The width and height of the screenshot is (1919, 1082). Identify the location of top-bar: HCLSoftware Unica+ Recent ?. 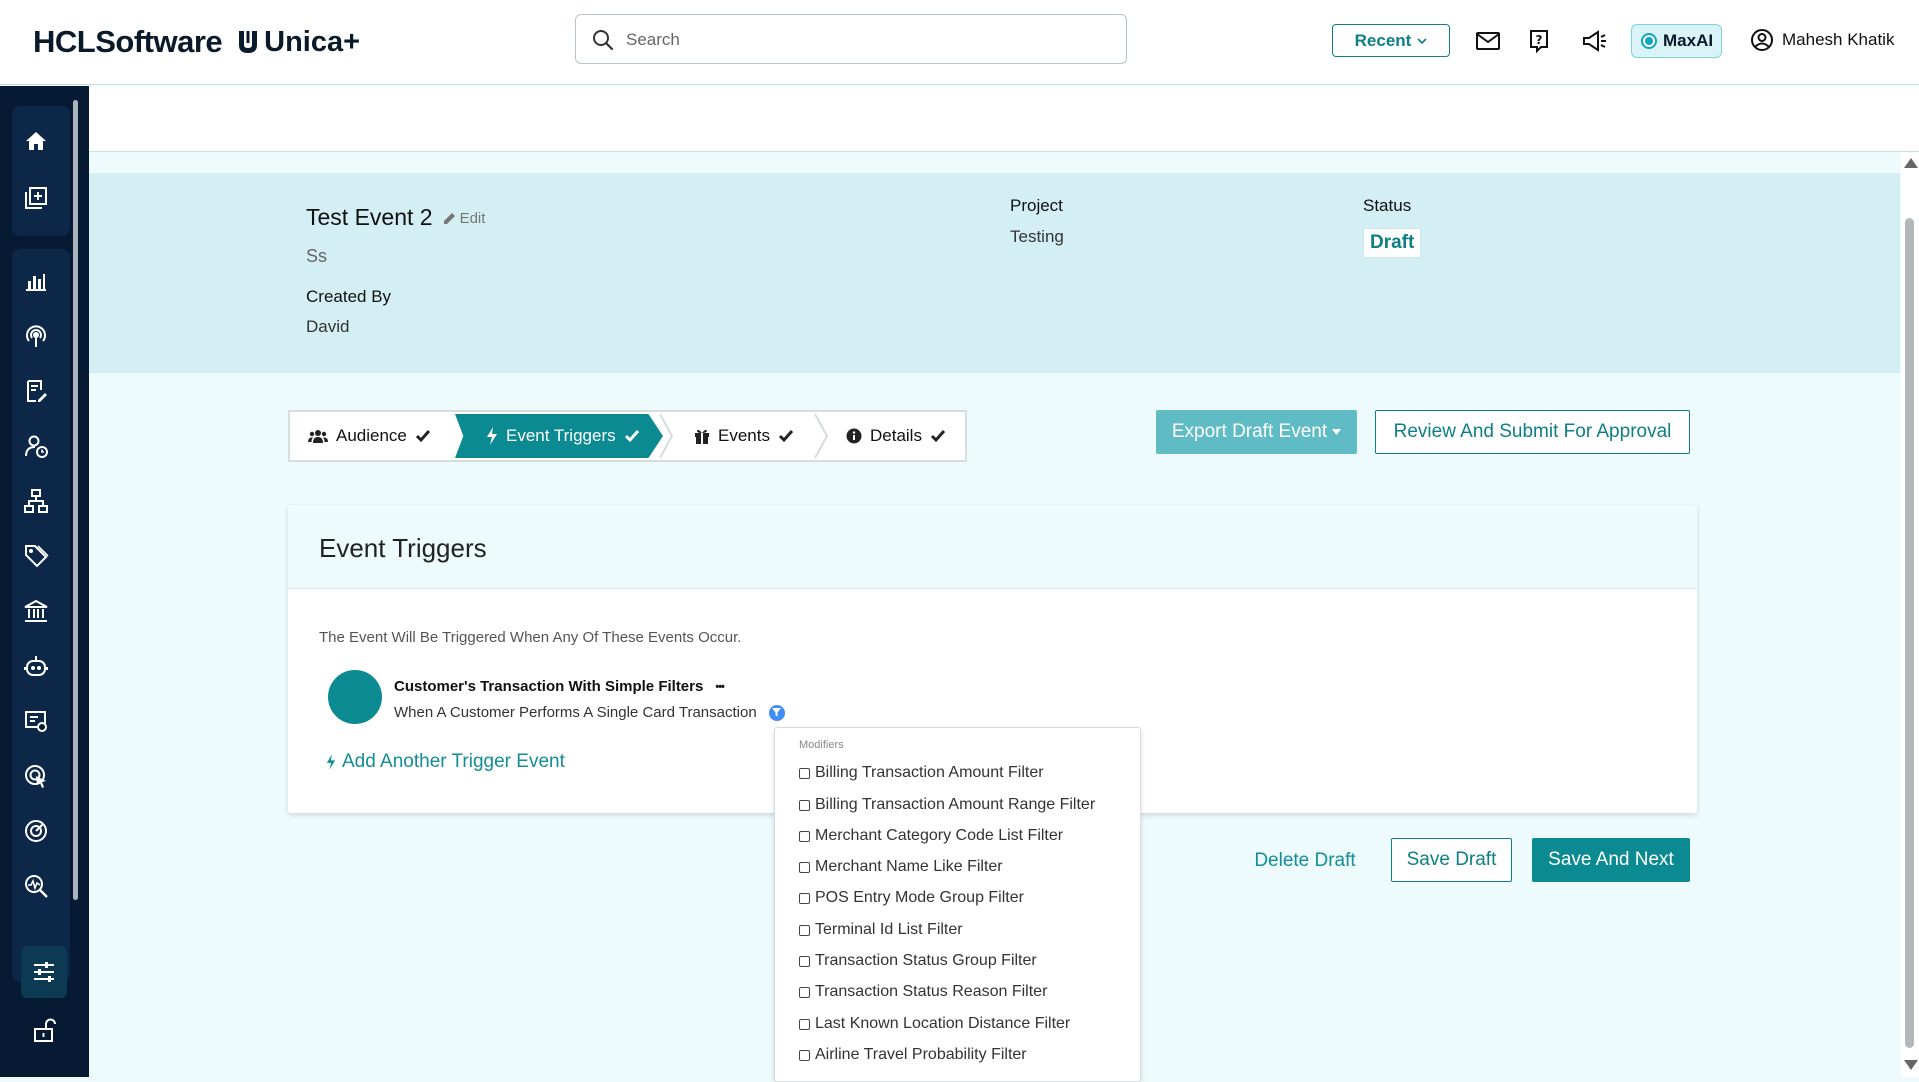
(959, 42).